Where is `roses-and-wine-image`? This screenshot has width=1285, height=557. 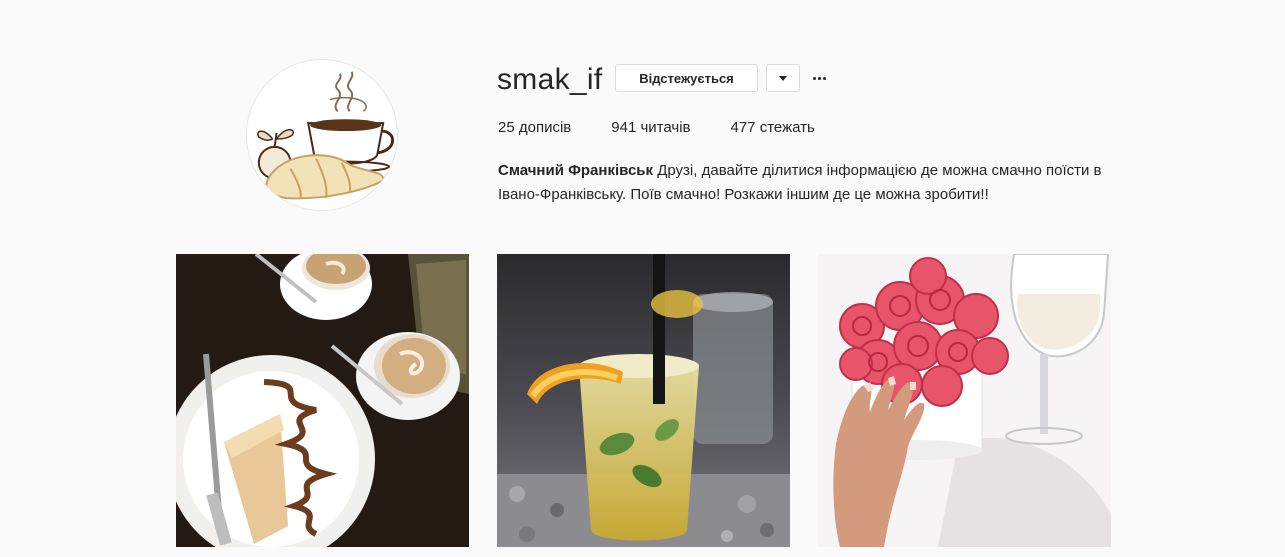
roses-and-wine-image is located at coordinates (964, 400).